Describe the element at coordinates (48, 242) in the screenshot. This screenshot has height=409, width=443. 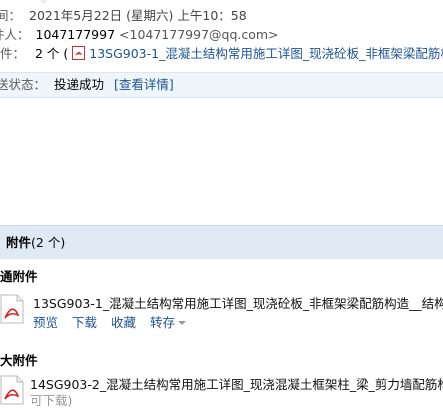
I see `attachments-count: (2 个)` at that location.